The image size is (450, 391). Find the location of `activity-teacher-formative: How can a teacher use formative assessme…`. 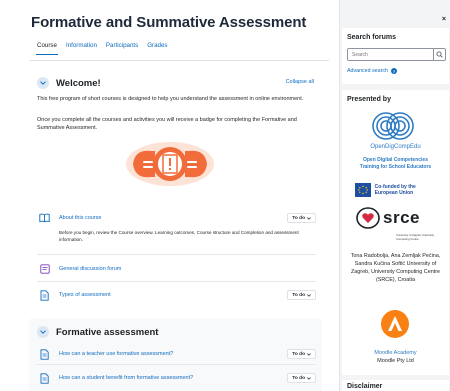

activity-teacher-formative: How can a teacher use formative assessme… is located at coordinates (177, 354).